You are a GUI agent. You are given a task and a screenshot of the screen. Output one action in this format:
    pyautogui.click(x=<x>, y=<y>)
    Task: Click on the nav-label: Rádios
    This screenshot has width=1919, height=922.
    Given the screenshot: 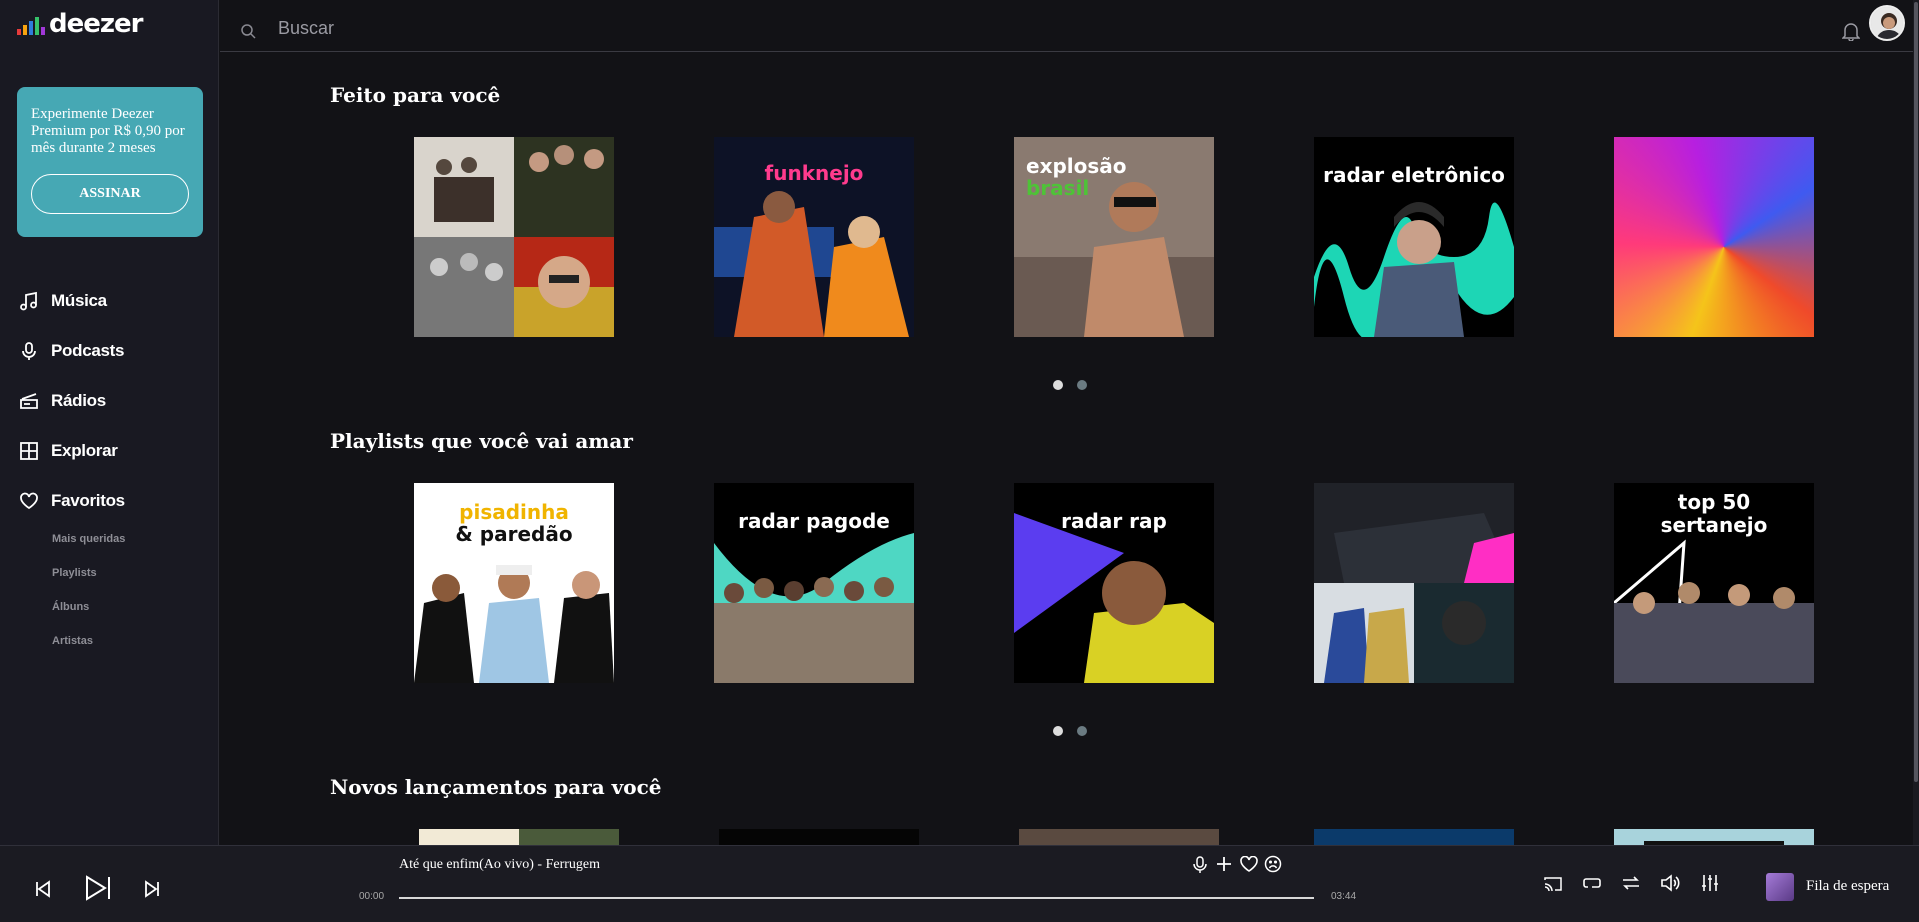 What is the action you would take?
    pyautogui.click(x=78, y=400)
    